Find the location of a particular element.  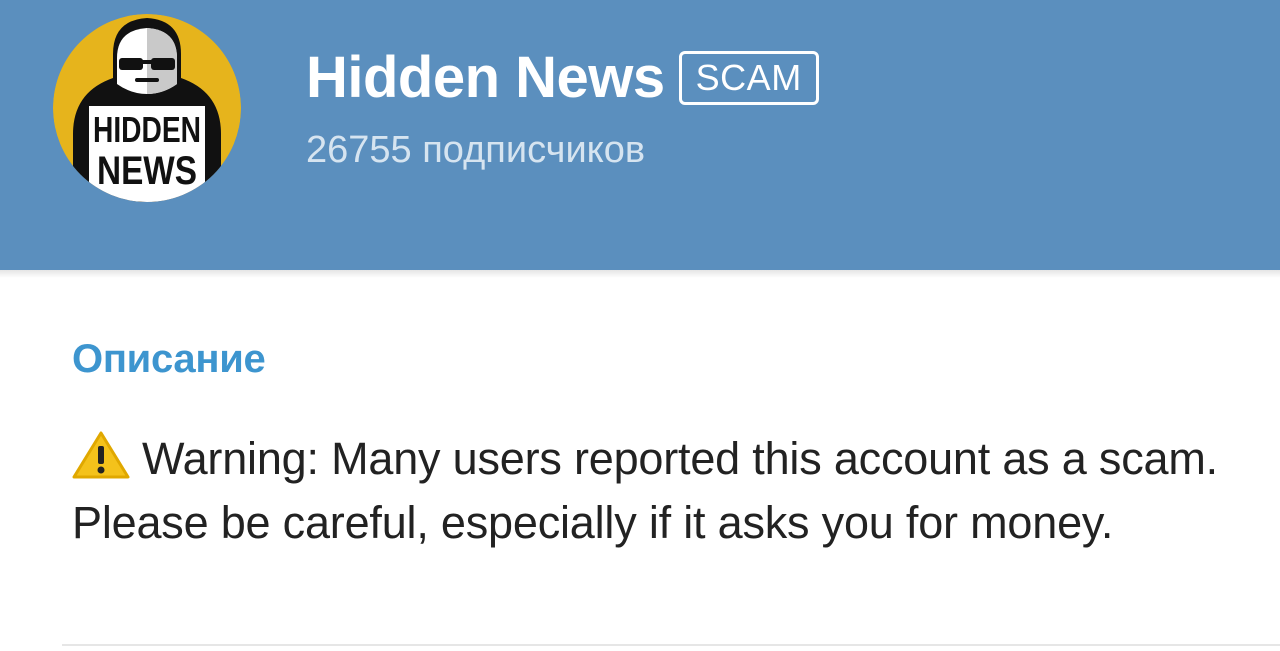

section-divider is located at coordinates (671, 645).